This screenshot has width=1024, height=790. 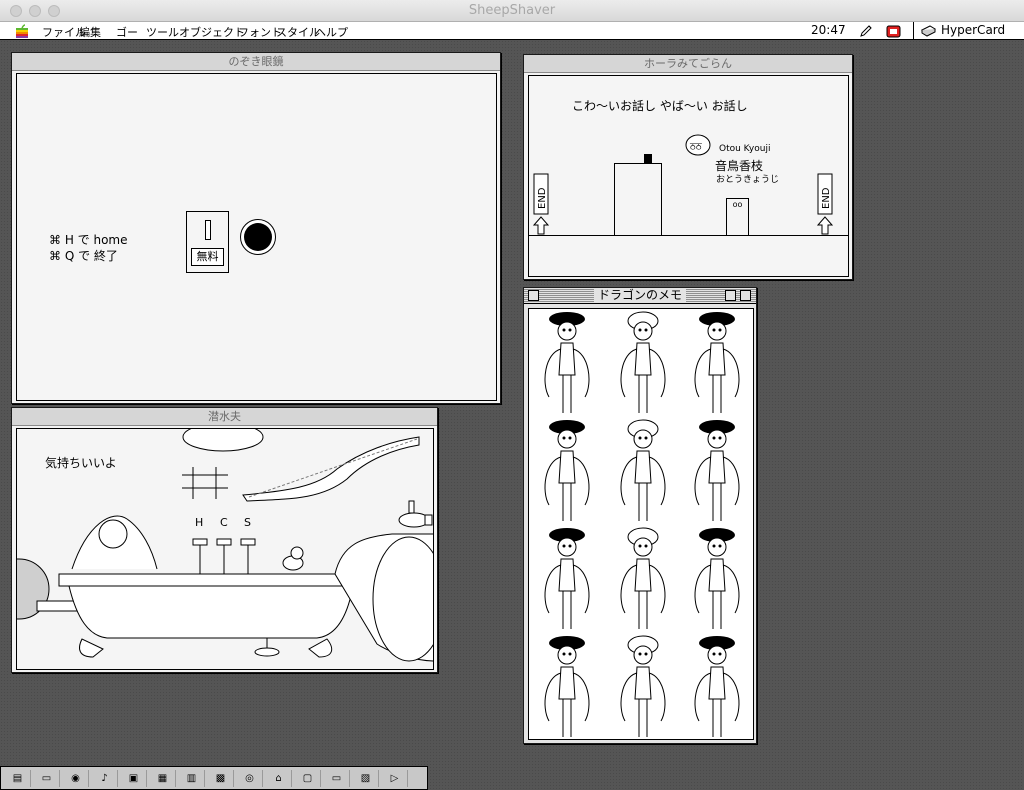 I want to click on window-zoom-box, so click(x=730, y=295).